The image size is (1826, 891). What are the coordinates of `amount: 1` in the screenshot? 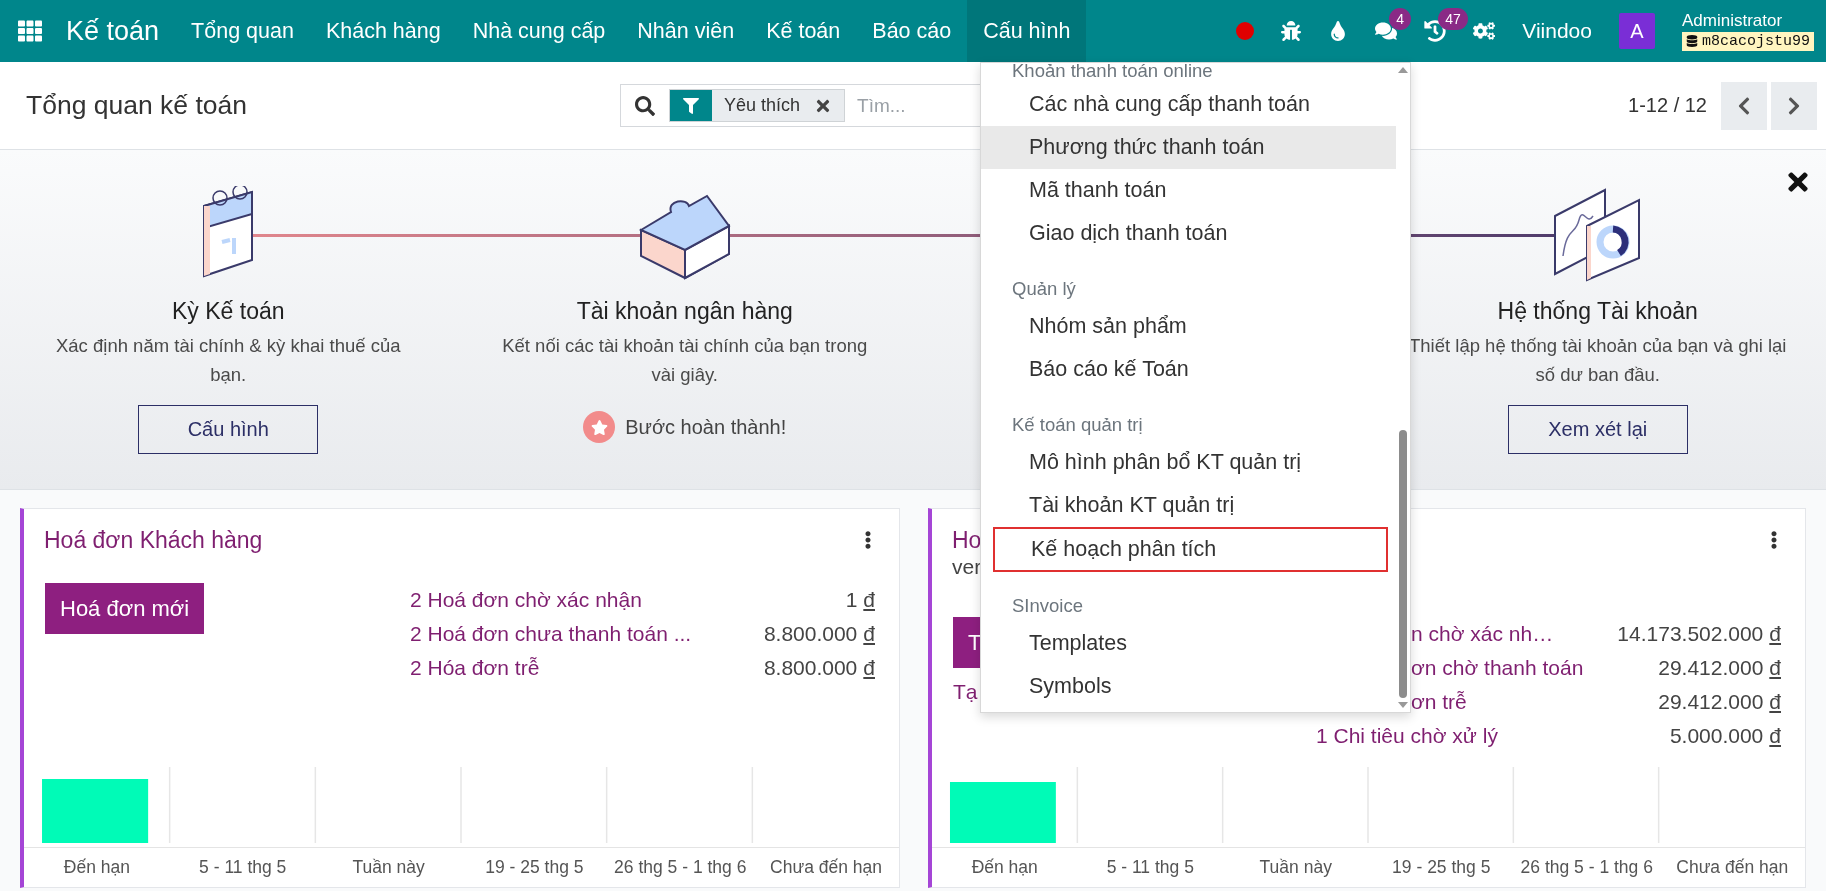 It's located at (851, 600).